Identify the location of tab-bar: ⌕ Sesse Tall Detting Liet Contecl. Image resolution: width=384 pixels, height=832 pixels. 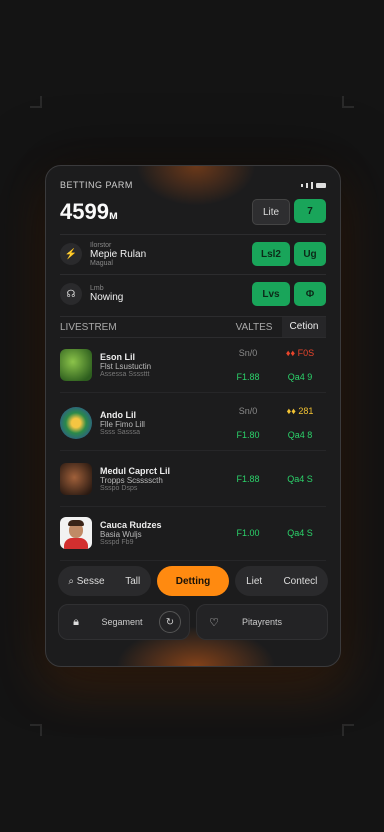
(193, 581).